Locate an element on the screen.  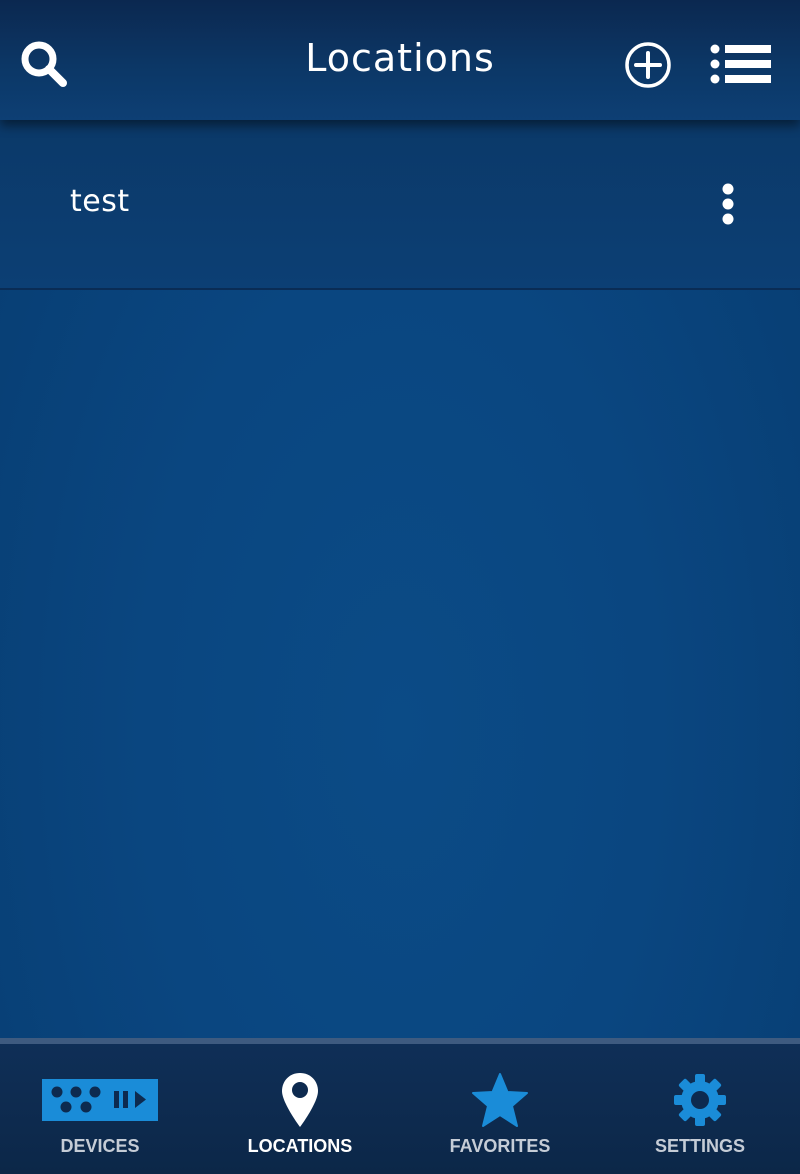
gear-icon is located at coordinates (700, 1100).